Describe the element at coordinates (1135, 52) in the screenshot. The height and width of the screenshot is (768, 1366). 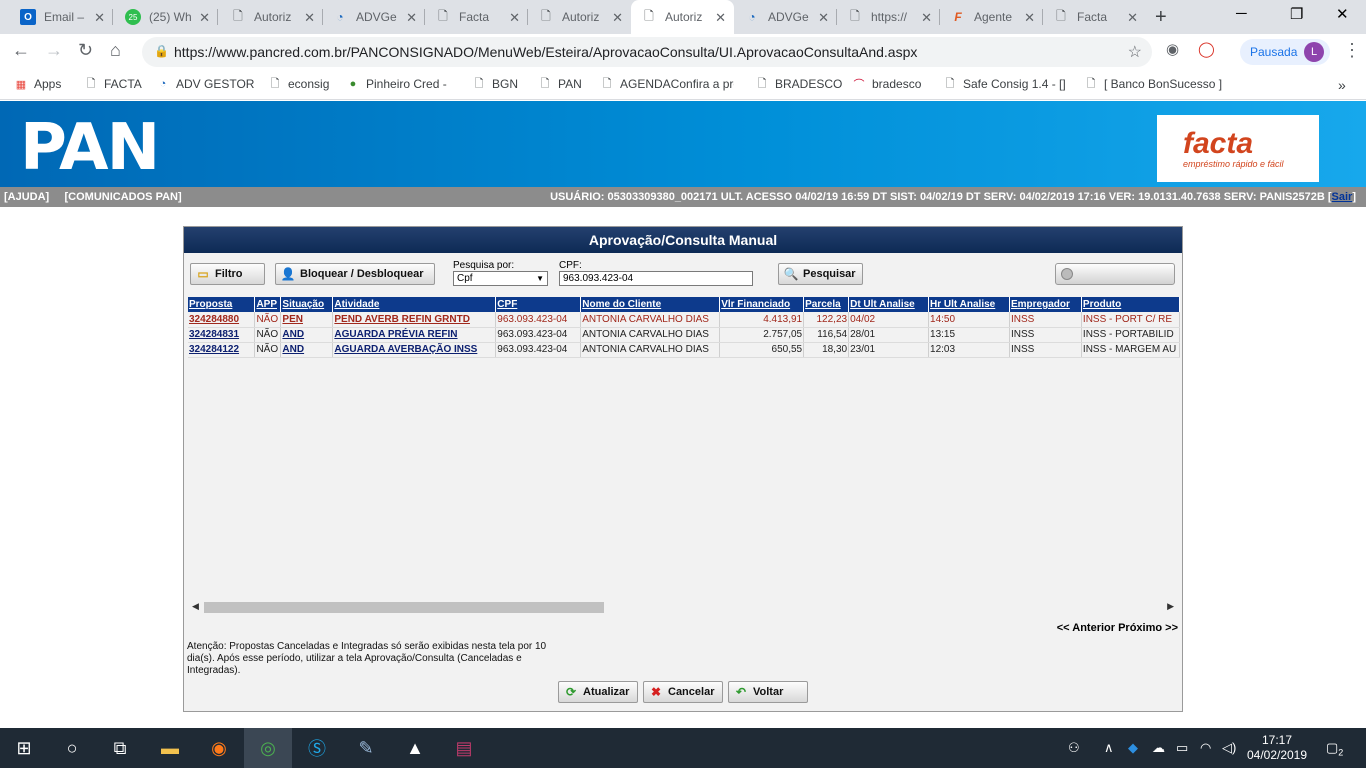
I see `bookmark-star-icon: ☆` at that location.